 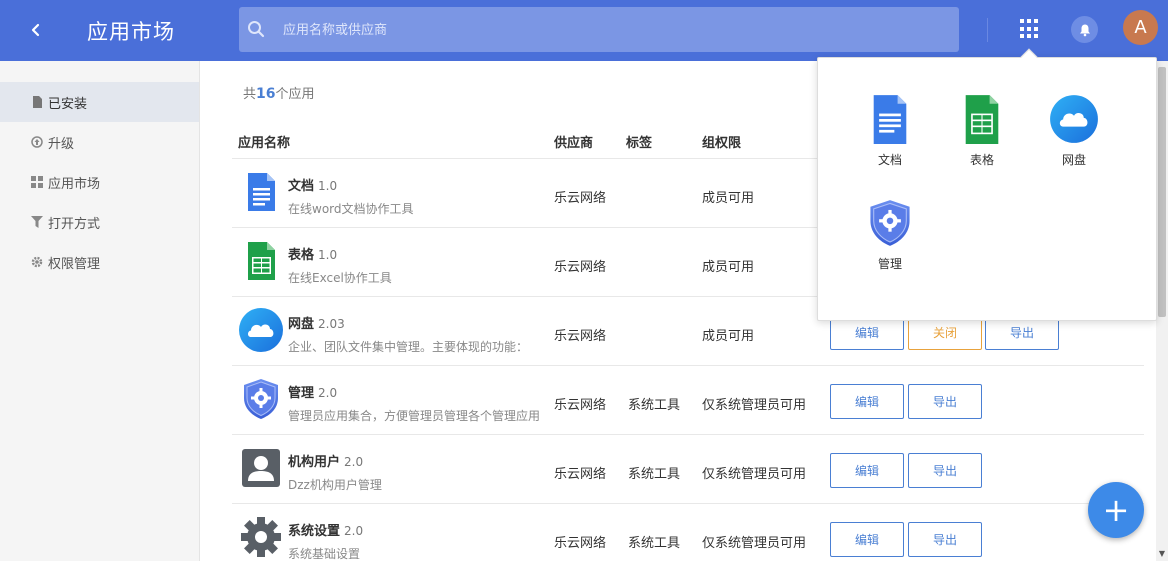 What do you see at coordinates (1030, 29) in the screenshot?
I see `apps-grid-icon` at bounding box center [1030, 29].